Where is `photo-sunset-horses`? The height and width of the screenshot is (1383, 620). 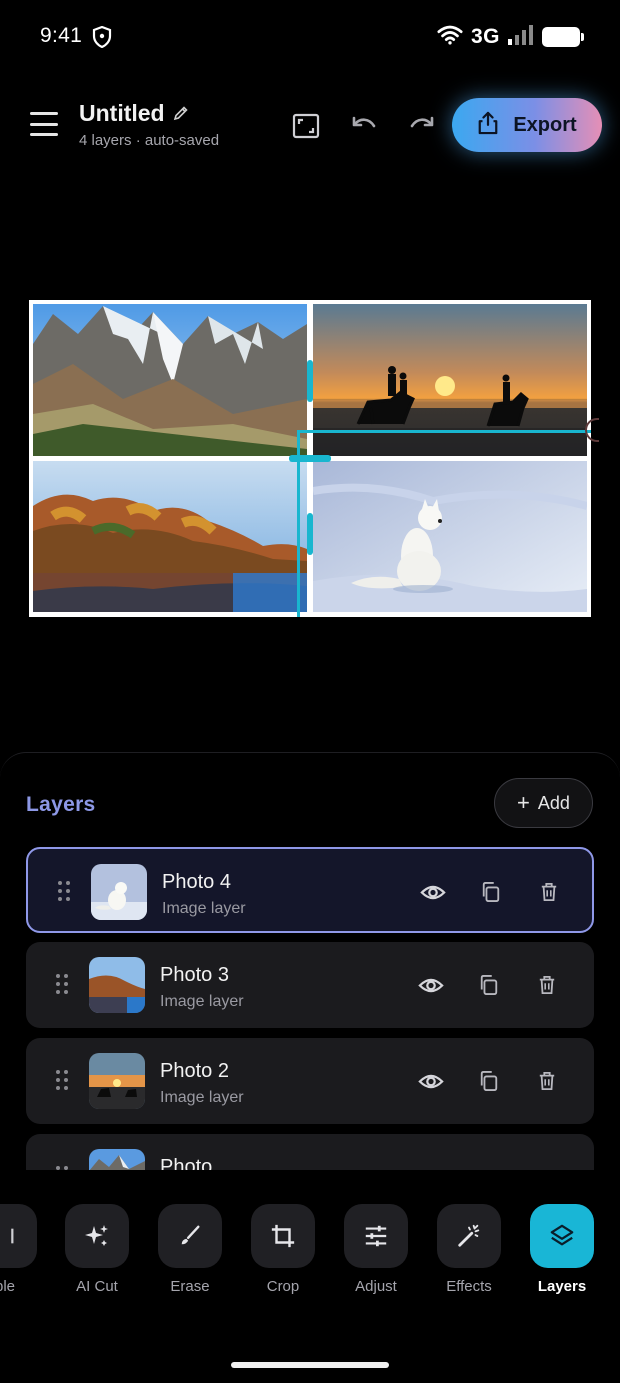 photo-sunset-horses is located at coordinates (450, 380).